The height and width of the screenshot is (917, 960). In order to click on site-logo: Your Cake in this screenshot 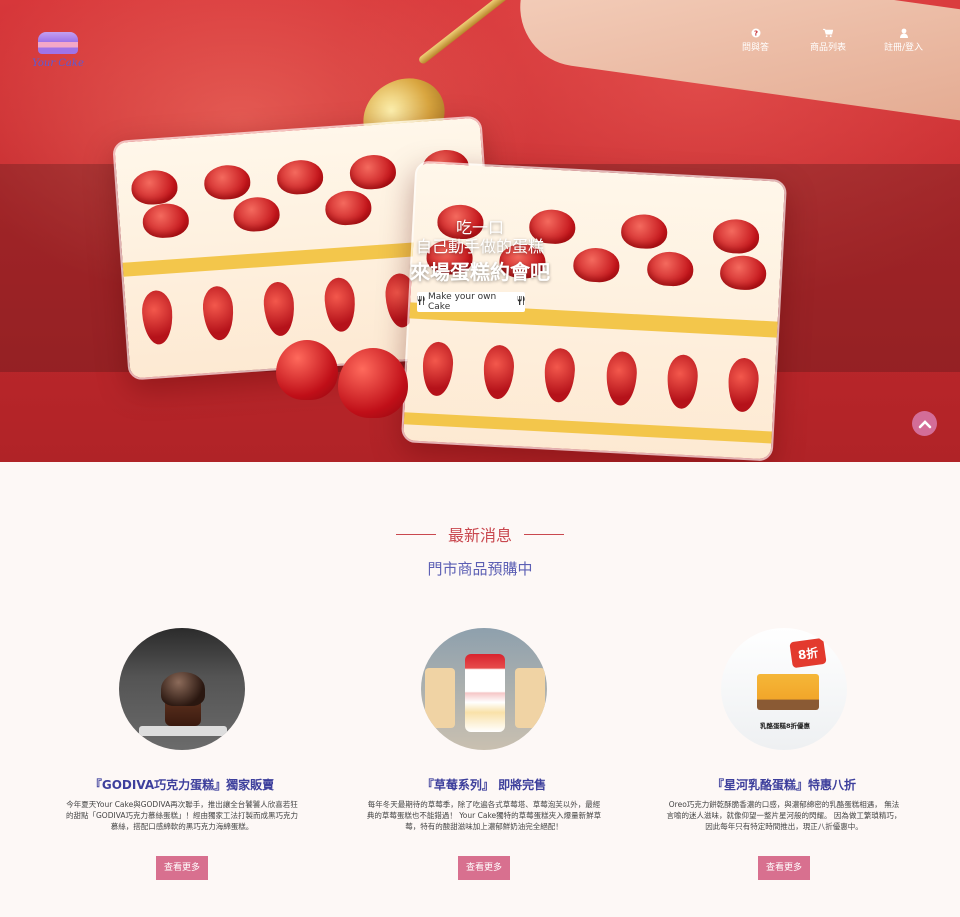, I will do `click(58, 52)`.